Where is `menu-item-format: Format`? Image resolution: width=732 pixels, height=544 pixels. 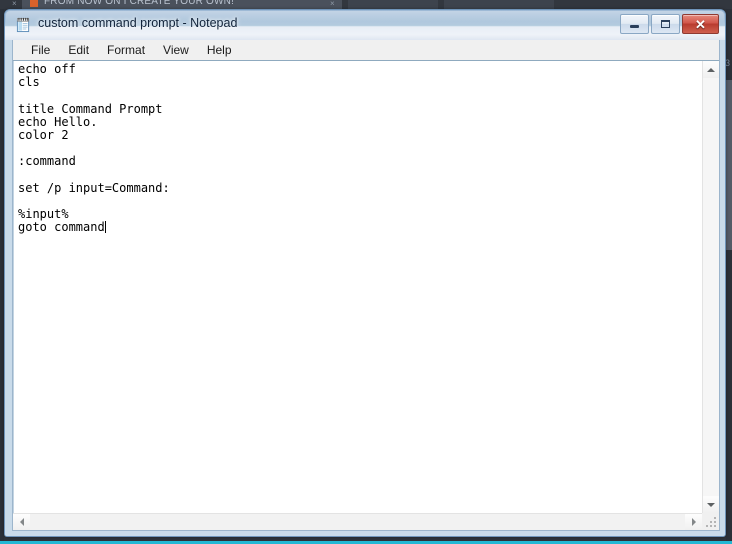 menu-item-format: Format is located at coordinates (126, 50).